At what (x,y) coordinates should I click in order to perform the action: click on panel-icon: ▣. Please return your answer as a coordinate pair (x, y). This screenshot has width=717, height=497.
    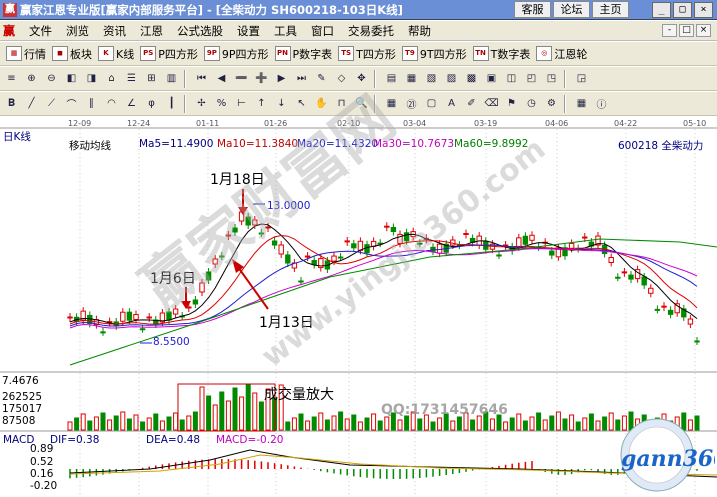
    Looking at the image, I should click on (491, 78).